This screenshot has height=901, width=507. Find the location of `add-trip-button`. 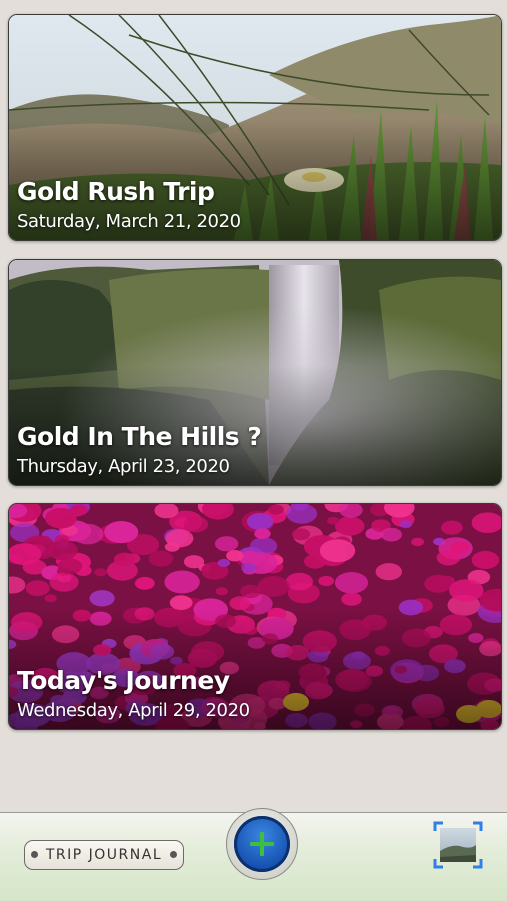

add-trip-button is located at coordinates (262, 844).